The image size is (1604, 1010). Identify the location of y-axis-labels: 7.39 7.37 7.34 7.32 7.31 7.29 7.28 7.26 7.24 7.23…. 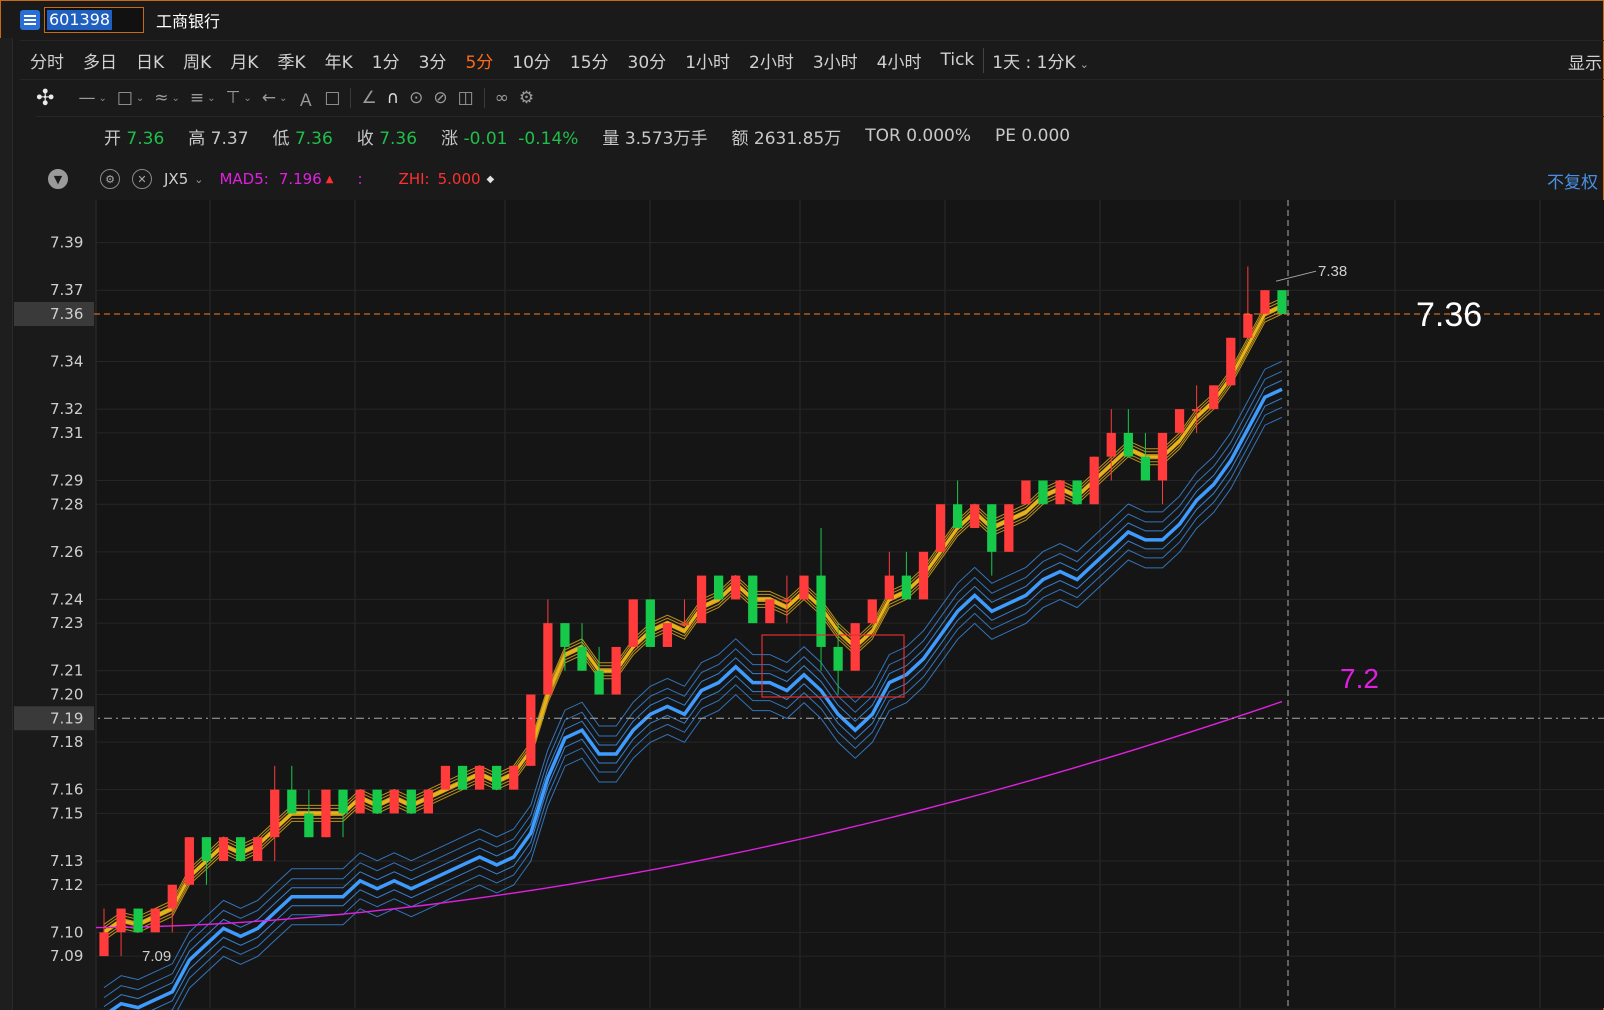
(66, 599).